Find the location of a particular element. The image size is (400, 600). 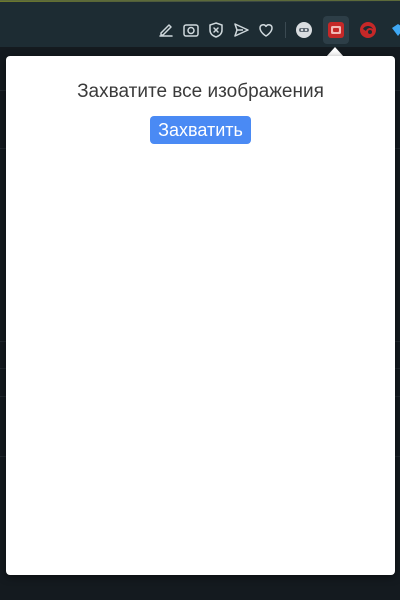

ghost-extension-icon is located at coordinates (304, 30).